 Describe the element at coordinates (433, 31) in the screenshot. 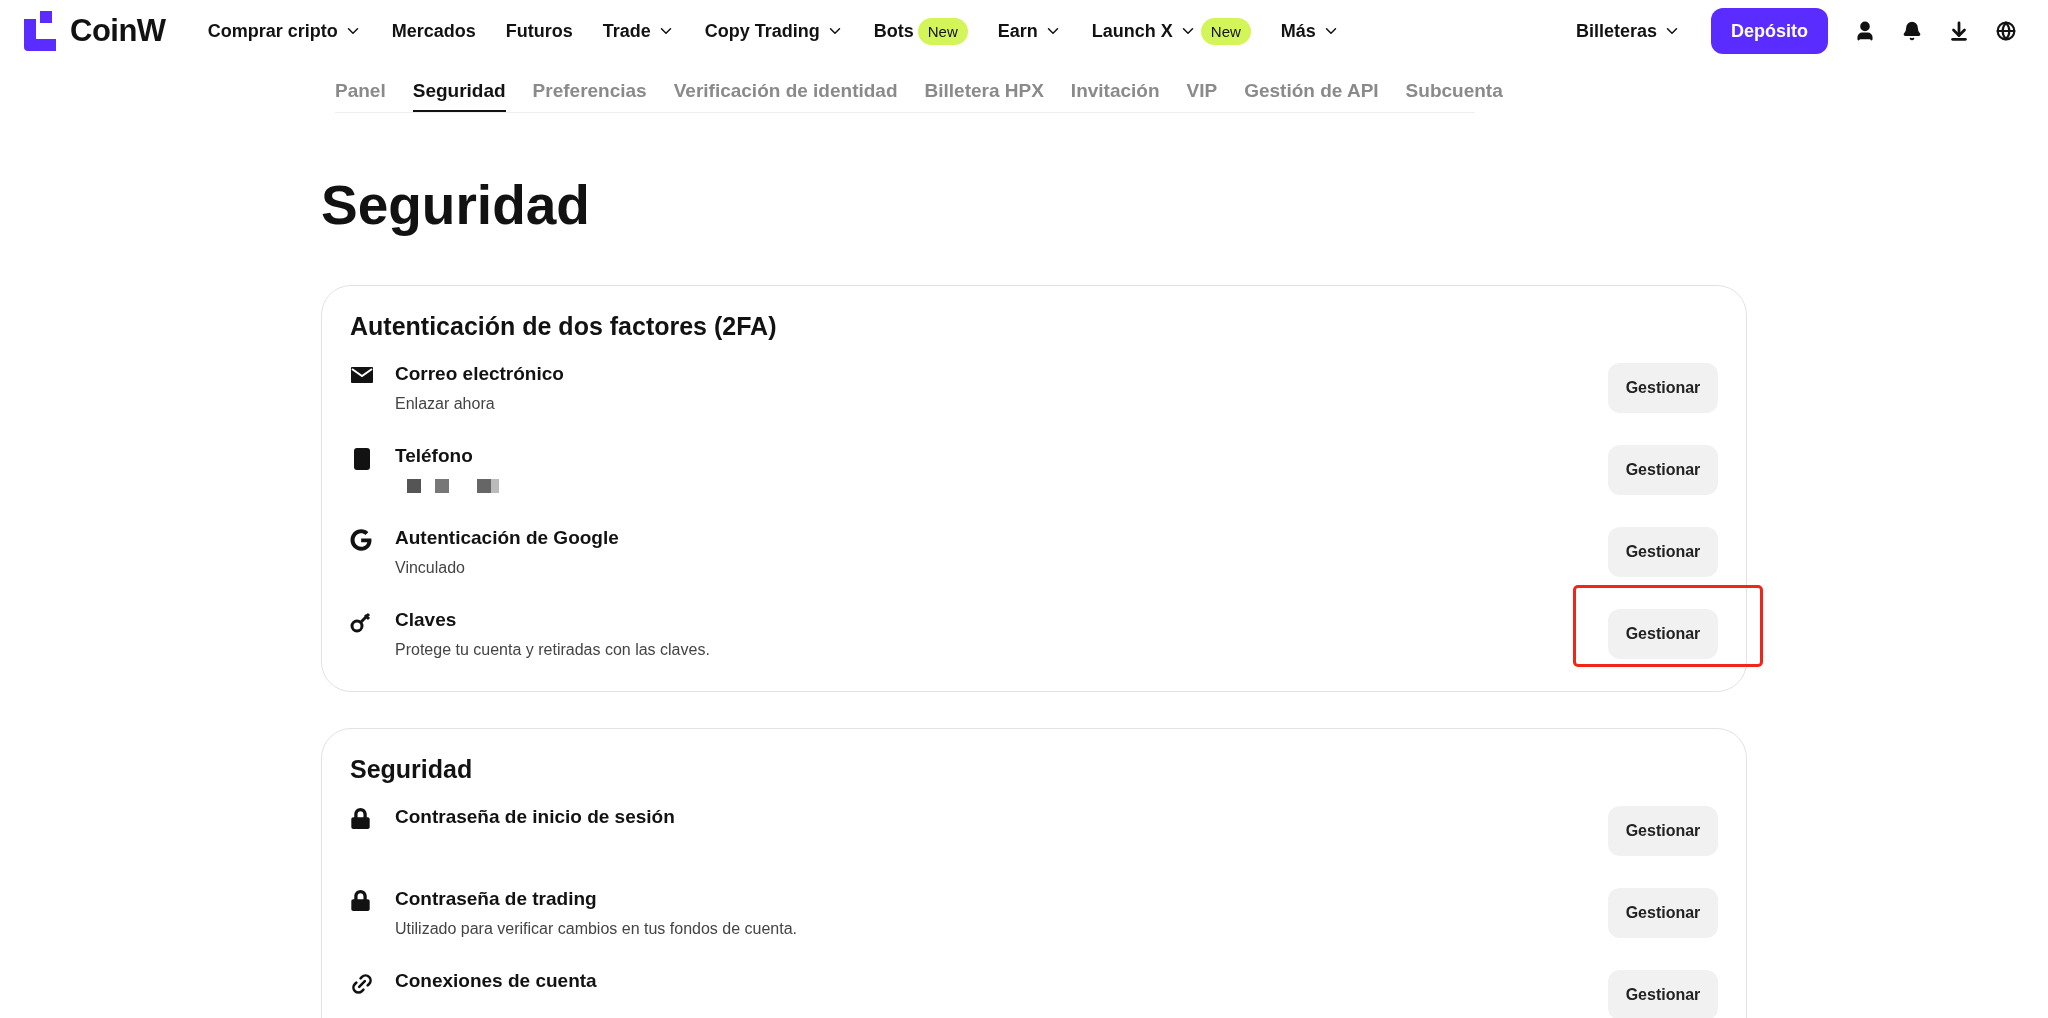

I see `nav-link: Mercados` at that location.